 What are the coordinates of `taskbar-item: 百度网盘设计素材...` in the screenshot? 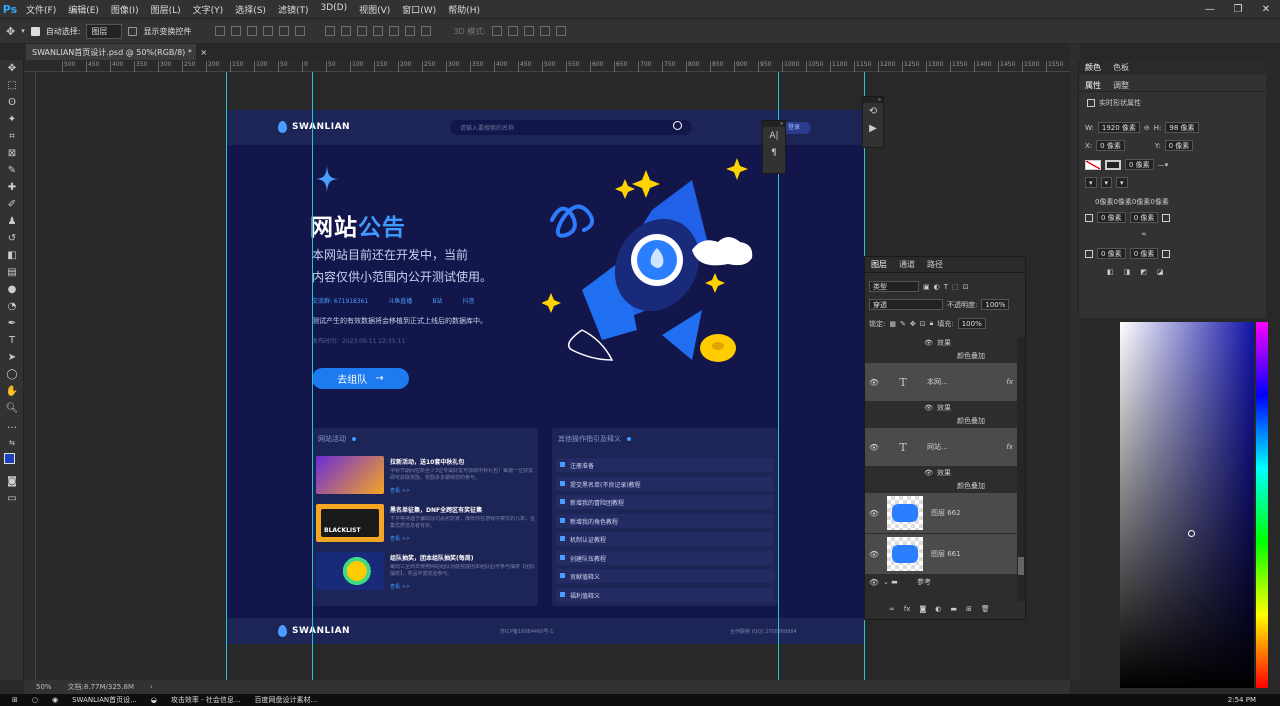 It's located at (286, 700).